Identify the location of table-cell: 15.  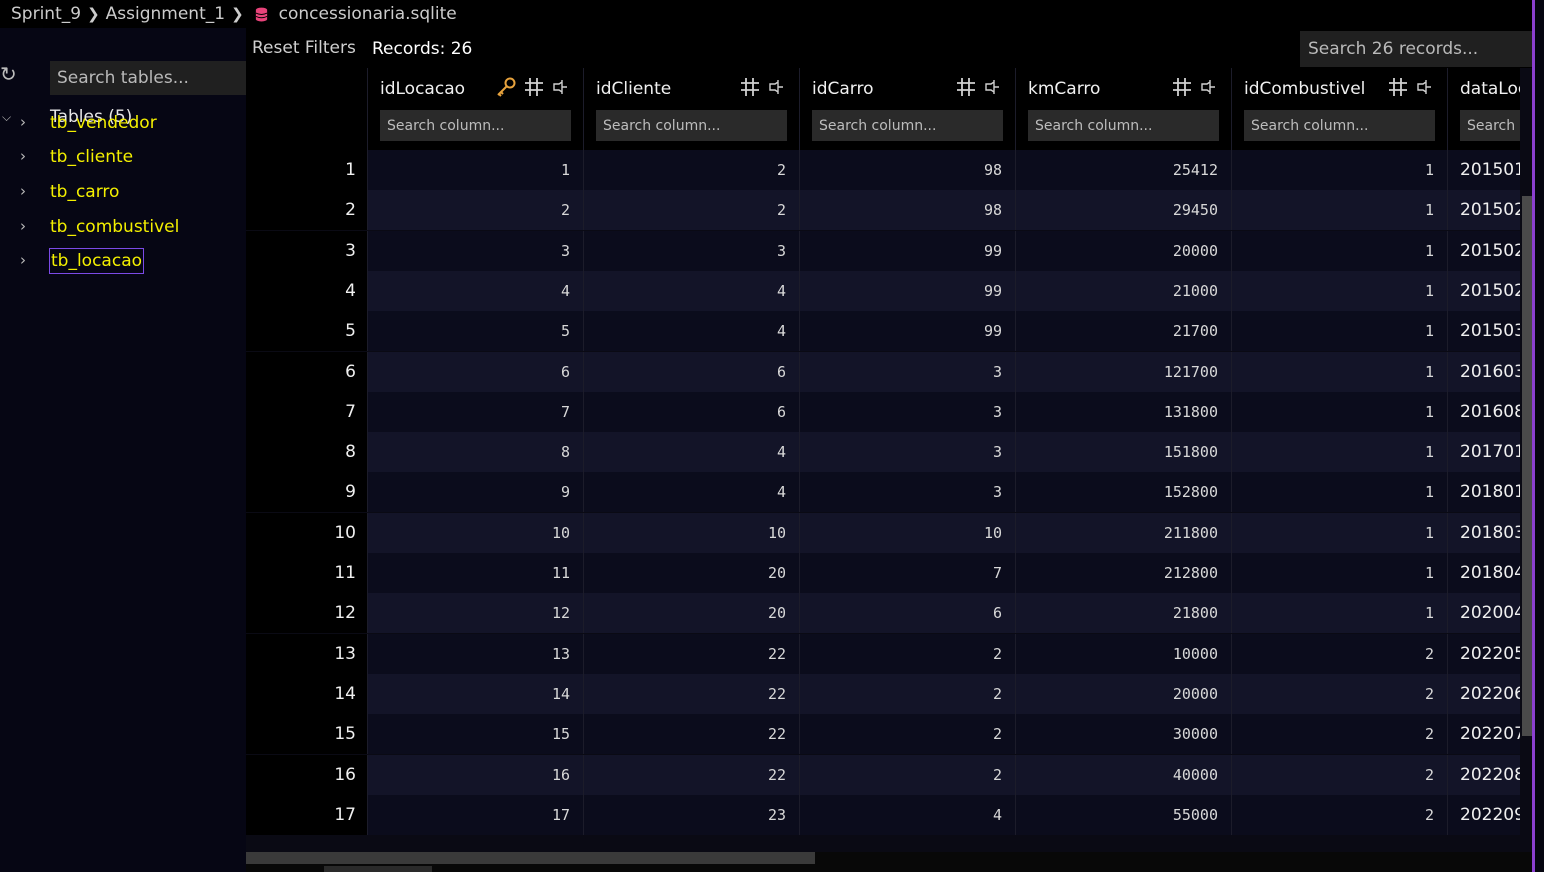
(475, 734).